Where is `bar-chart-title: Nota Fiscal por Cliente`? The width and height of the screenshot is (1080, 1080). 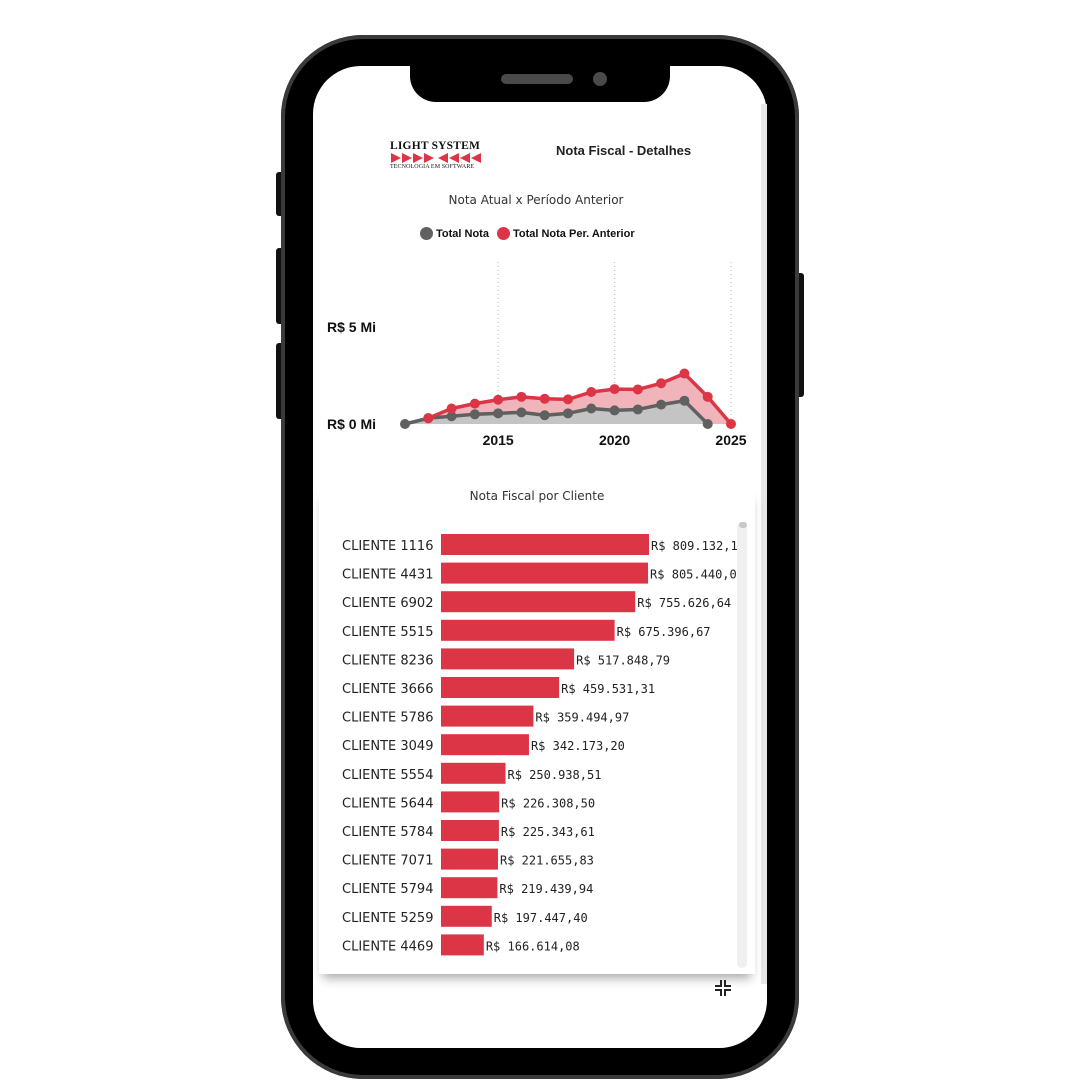
bar-chart-title: Nota Fiscal por Cliente is located at coordinates (537, 496).